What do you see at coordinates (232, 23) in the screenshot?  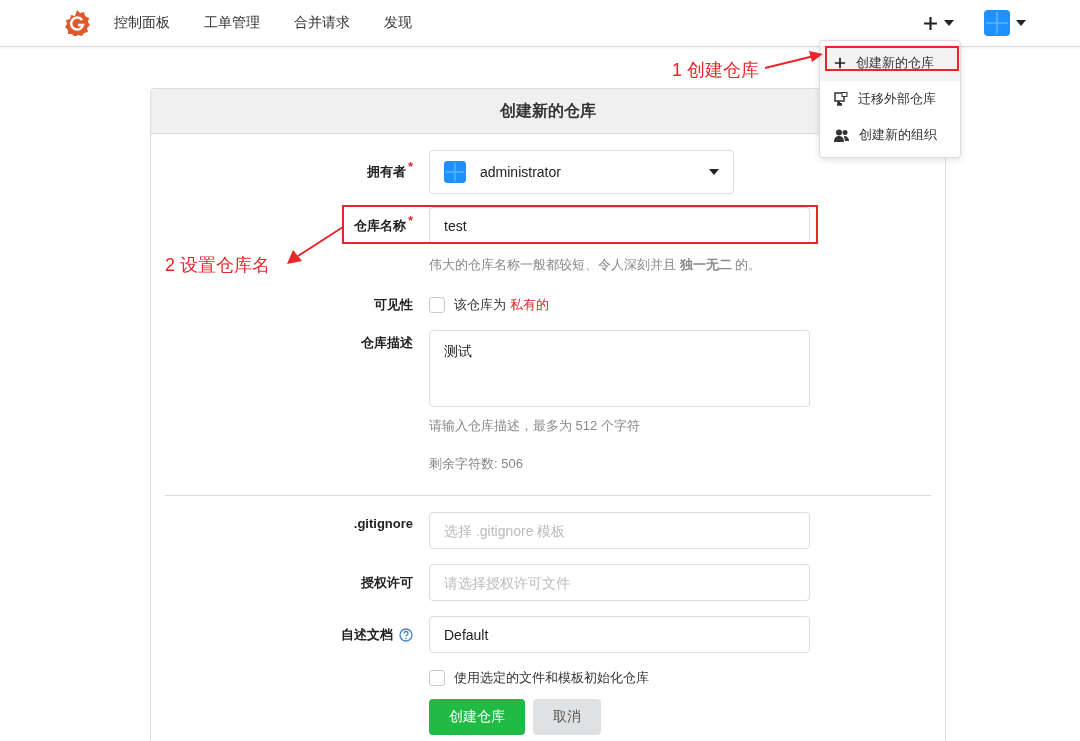 I see `nav-link: 工单管理` at bounding box center [232, 23].